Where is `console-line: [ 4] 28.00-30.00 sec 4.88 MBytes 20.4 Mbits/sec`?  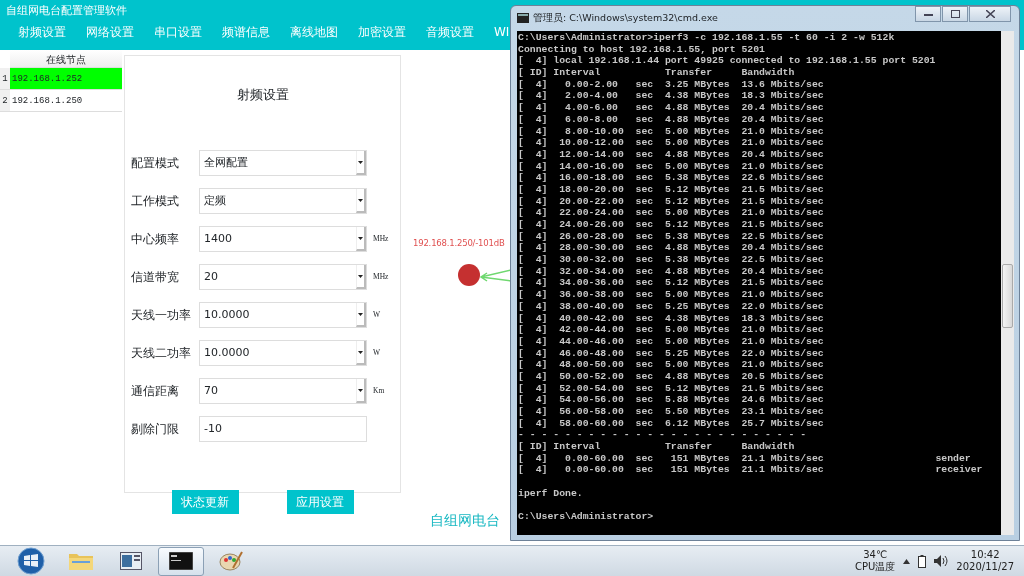
console-line: [ 4] 28.00-30.00 sec 4.88 MBytes 20.4 Mbits/sec is located at coordinates (671, 248).